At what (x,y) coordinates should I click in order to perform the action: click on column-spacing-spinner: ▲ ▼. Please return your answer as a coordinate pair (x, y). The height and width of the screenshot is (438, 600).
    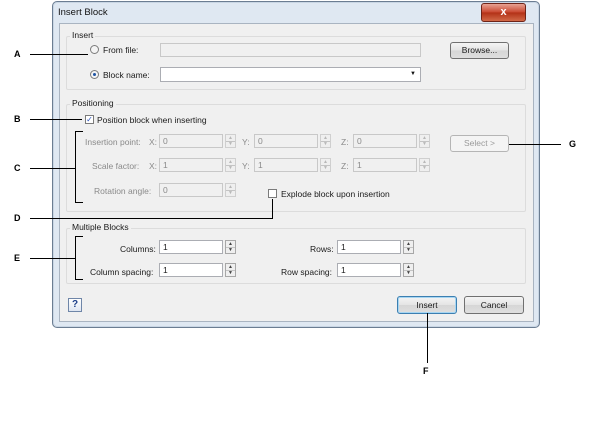
    Looking at the image, I should click on (230, 270).